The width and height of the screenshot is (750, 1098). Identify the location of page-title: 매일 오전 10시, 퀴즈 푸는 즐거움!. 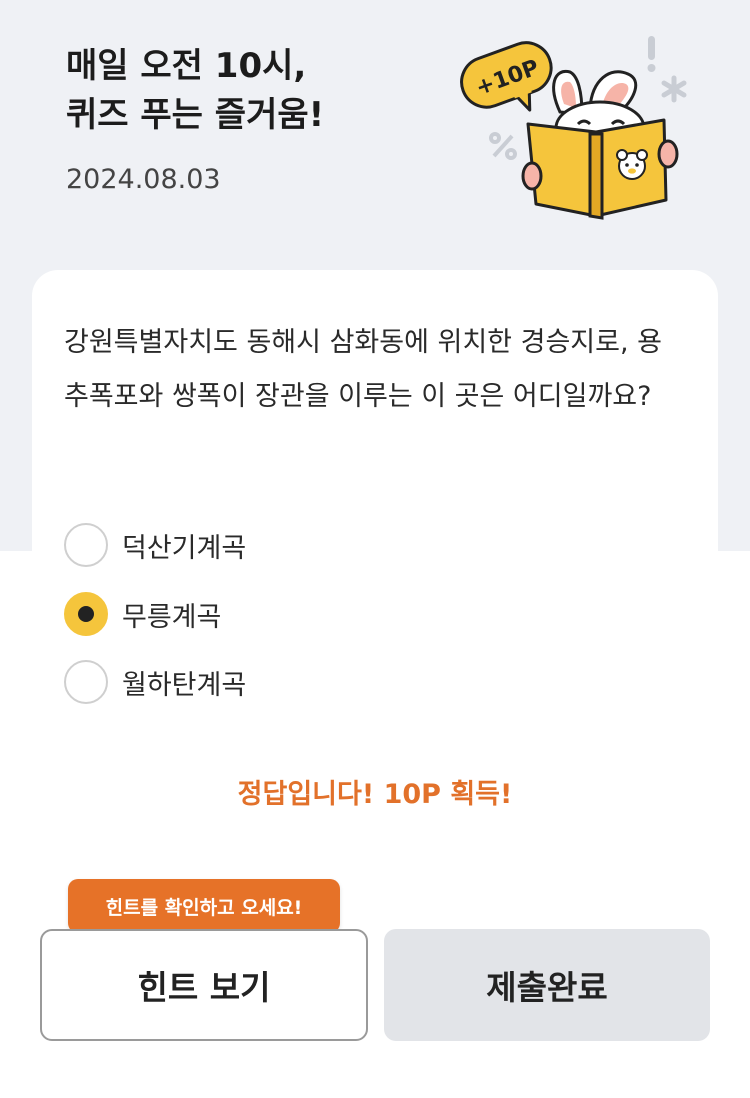
(195, 91).